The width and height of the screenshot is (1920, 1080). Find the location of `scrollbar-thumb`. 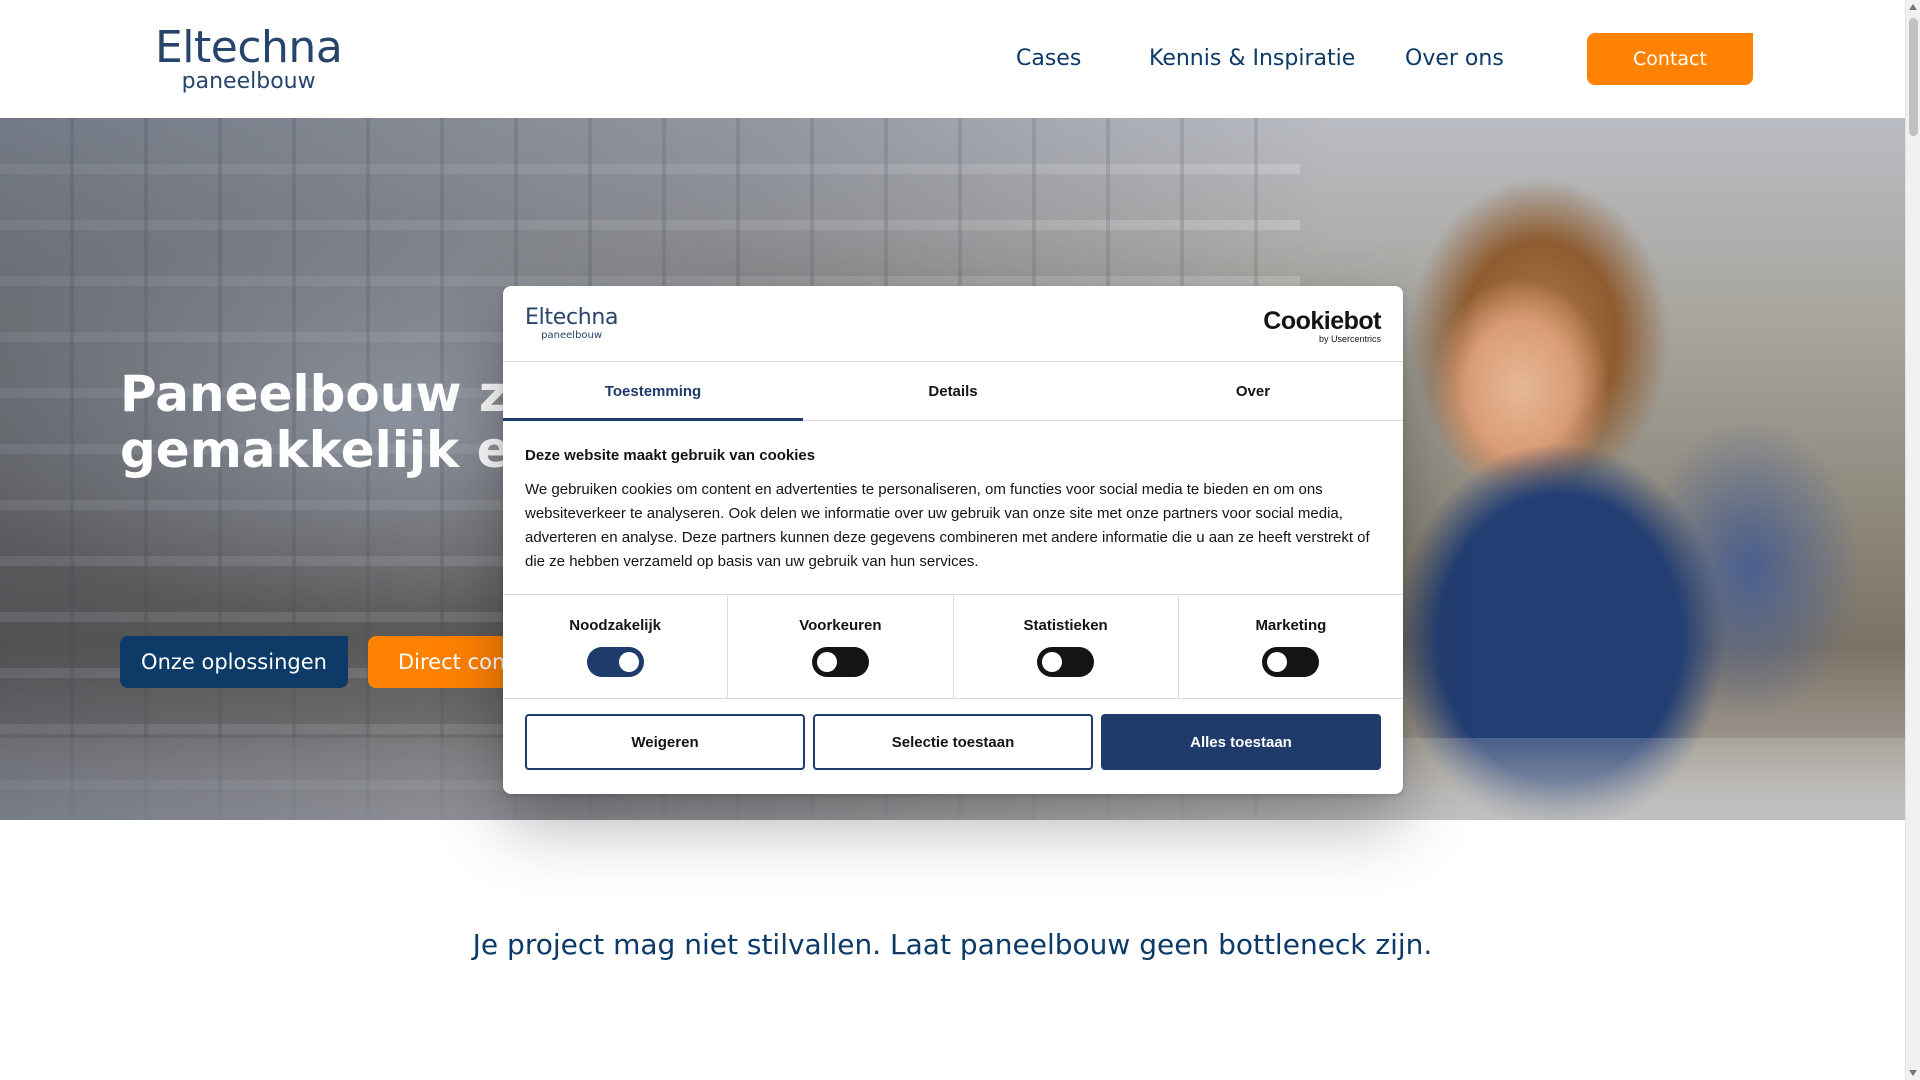

scrollbar-thumb is located at coordinates (1913, 77).